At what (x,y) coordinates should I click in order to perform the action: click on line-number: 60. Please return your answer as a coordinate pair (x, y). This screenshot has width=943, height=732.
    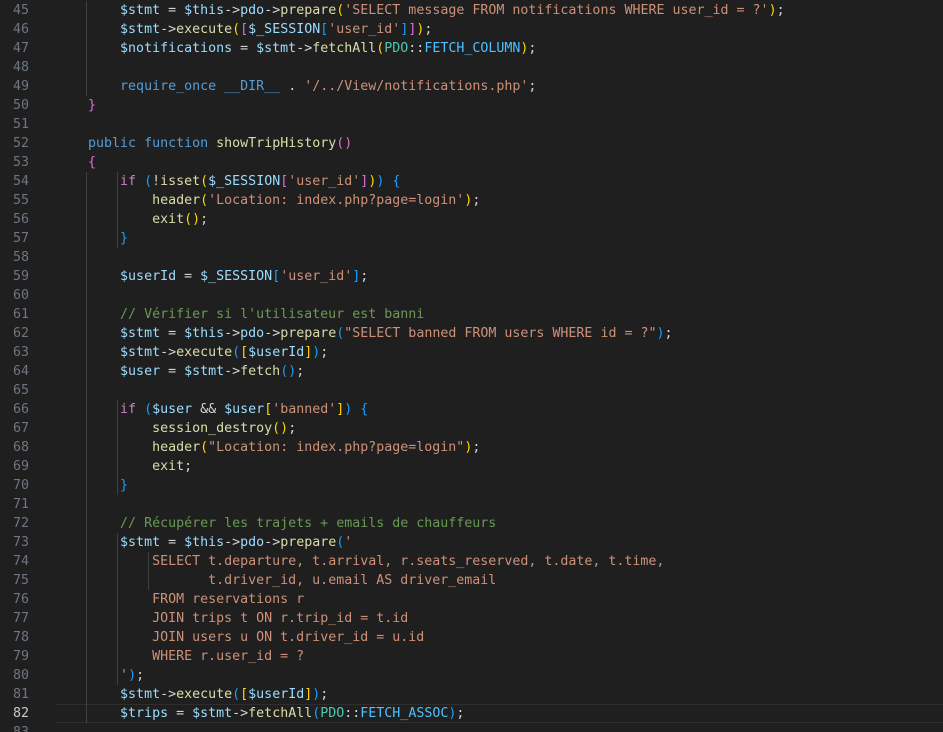
    Looking at the image, I should click on (14, 295).